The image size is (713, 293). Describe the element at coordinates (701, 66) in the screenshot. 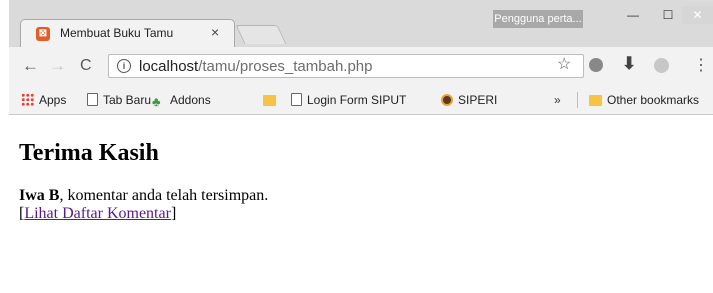

I see `menu-icon: ⋮` at that location.